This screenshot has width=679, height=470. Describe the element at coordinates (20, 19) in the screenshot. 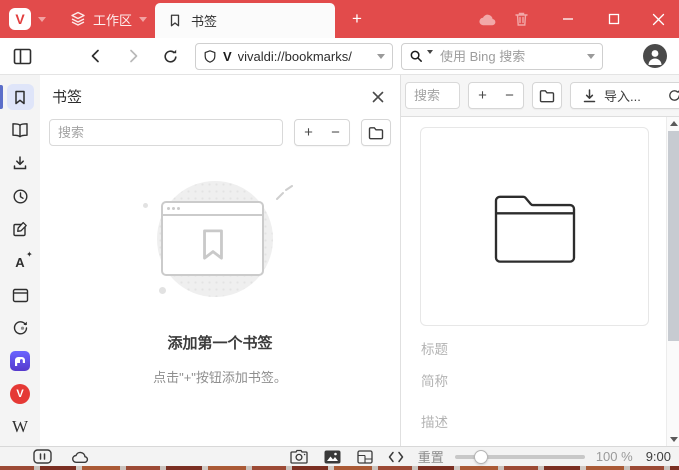

I see `vivaldi-menu-button: V` at that location.